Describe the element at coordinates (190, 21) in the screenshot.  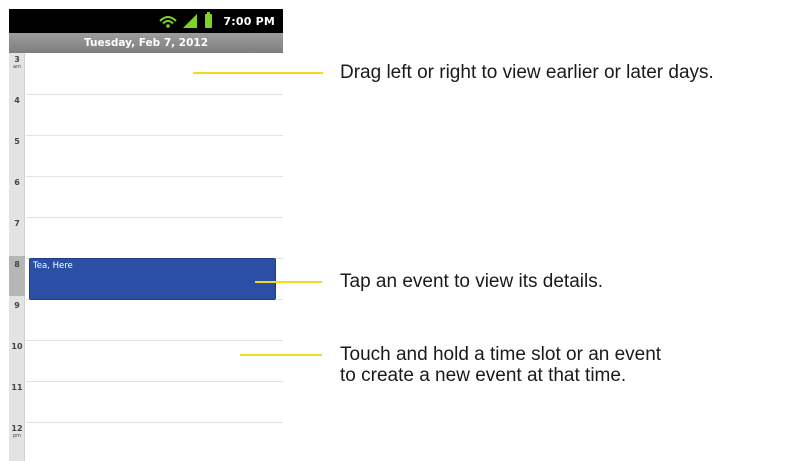
I see `signal-icon` at that location.